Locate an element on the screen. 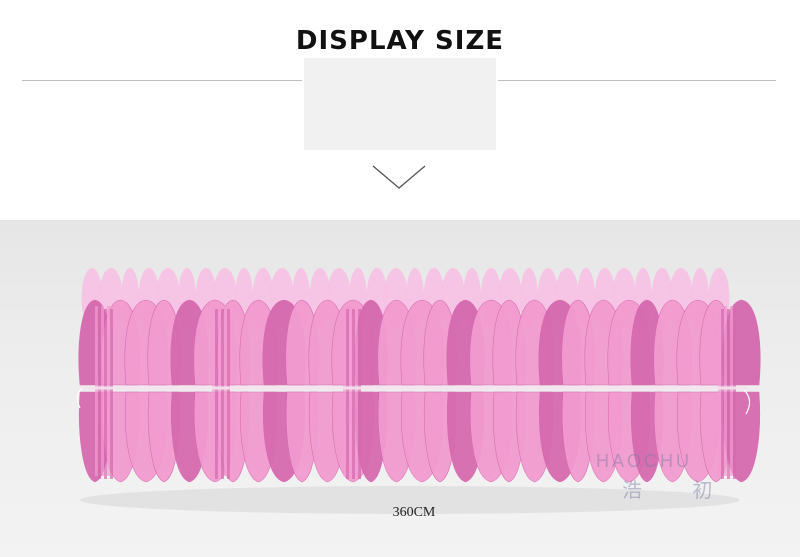 This screenshot has width=800, height=557. section-title: DISPLAY SIZE is located at coordinates (400, 41).